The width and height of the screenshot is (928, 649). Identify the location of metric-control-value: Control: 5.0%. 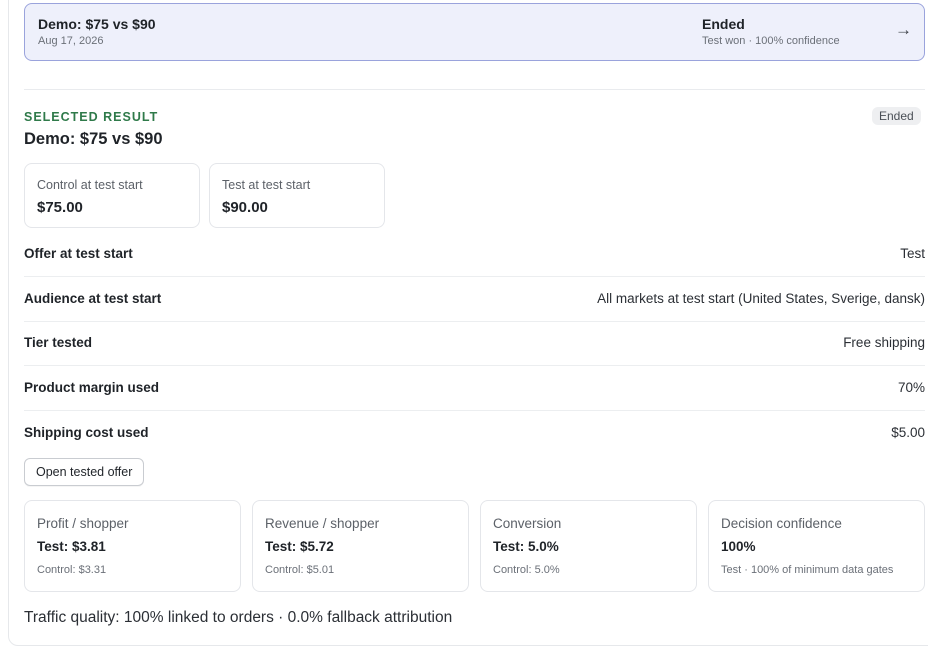
(526, 570).